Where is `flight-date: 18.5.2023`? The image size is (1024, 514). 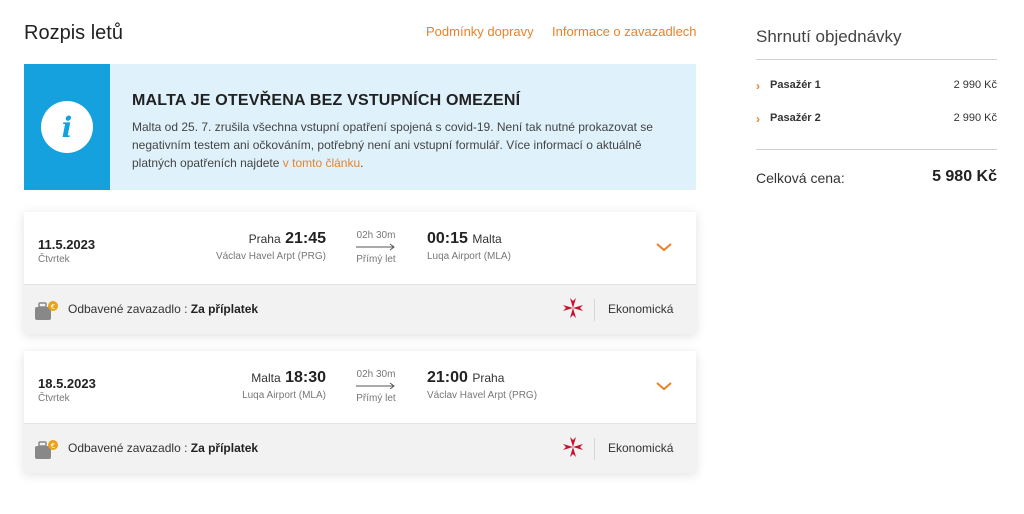 flight-date: 18.5.2023 is located at coordinates (67, 383).